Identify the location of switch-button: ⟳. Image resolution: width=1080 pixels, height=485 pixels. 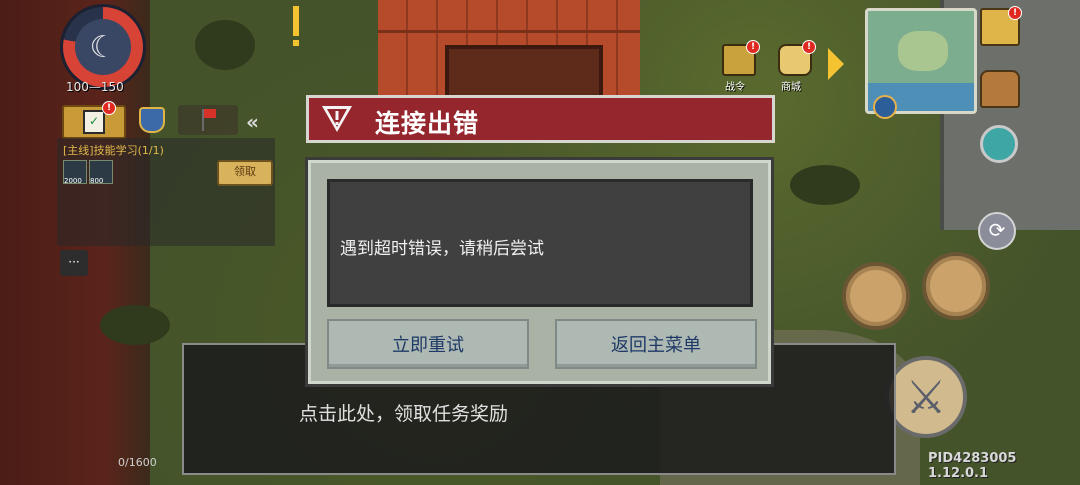
(997, 231).